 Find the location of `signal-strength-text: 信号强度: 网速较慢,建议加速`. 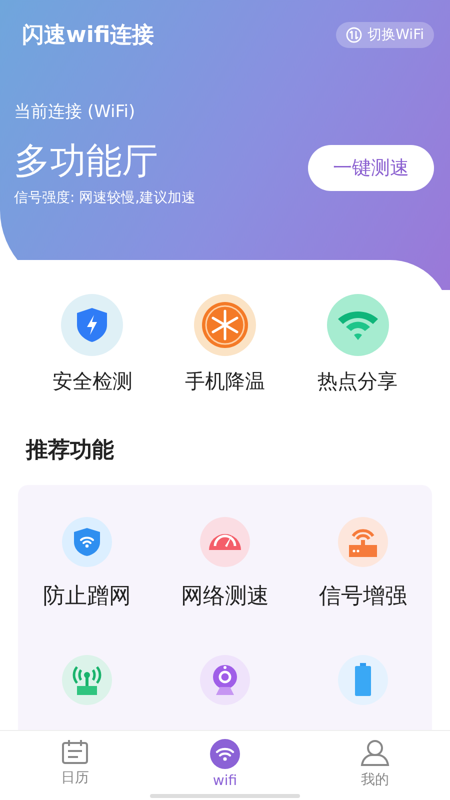

signal-strength-text: 信号强度: 网速较慢,建议加速 is located at coordinates (105, 198).